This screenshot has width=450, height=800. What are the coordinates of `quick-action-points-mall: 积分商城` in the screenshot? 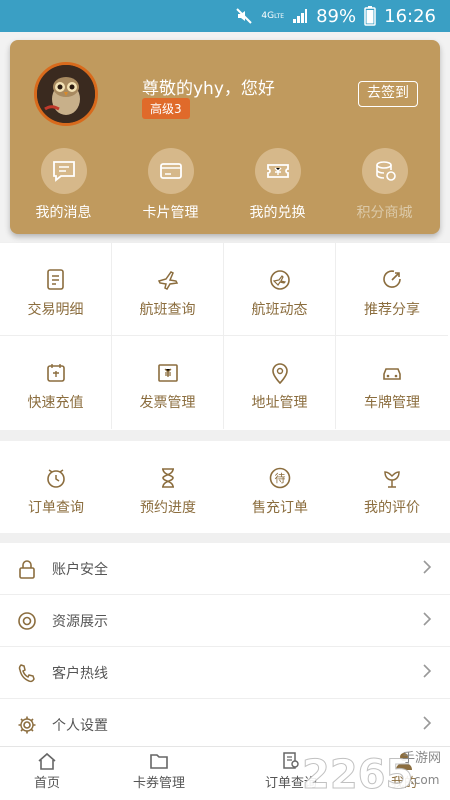 It's located at (384, 185).